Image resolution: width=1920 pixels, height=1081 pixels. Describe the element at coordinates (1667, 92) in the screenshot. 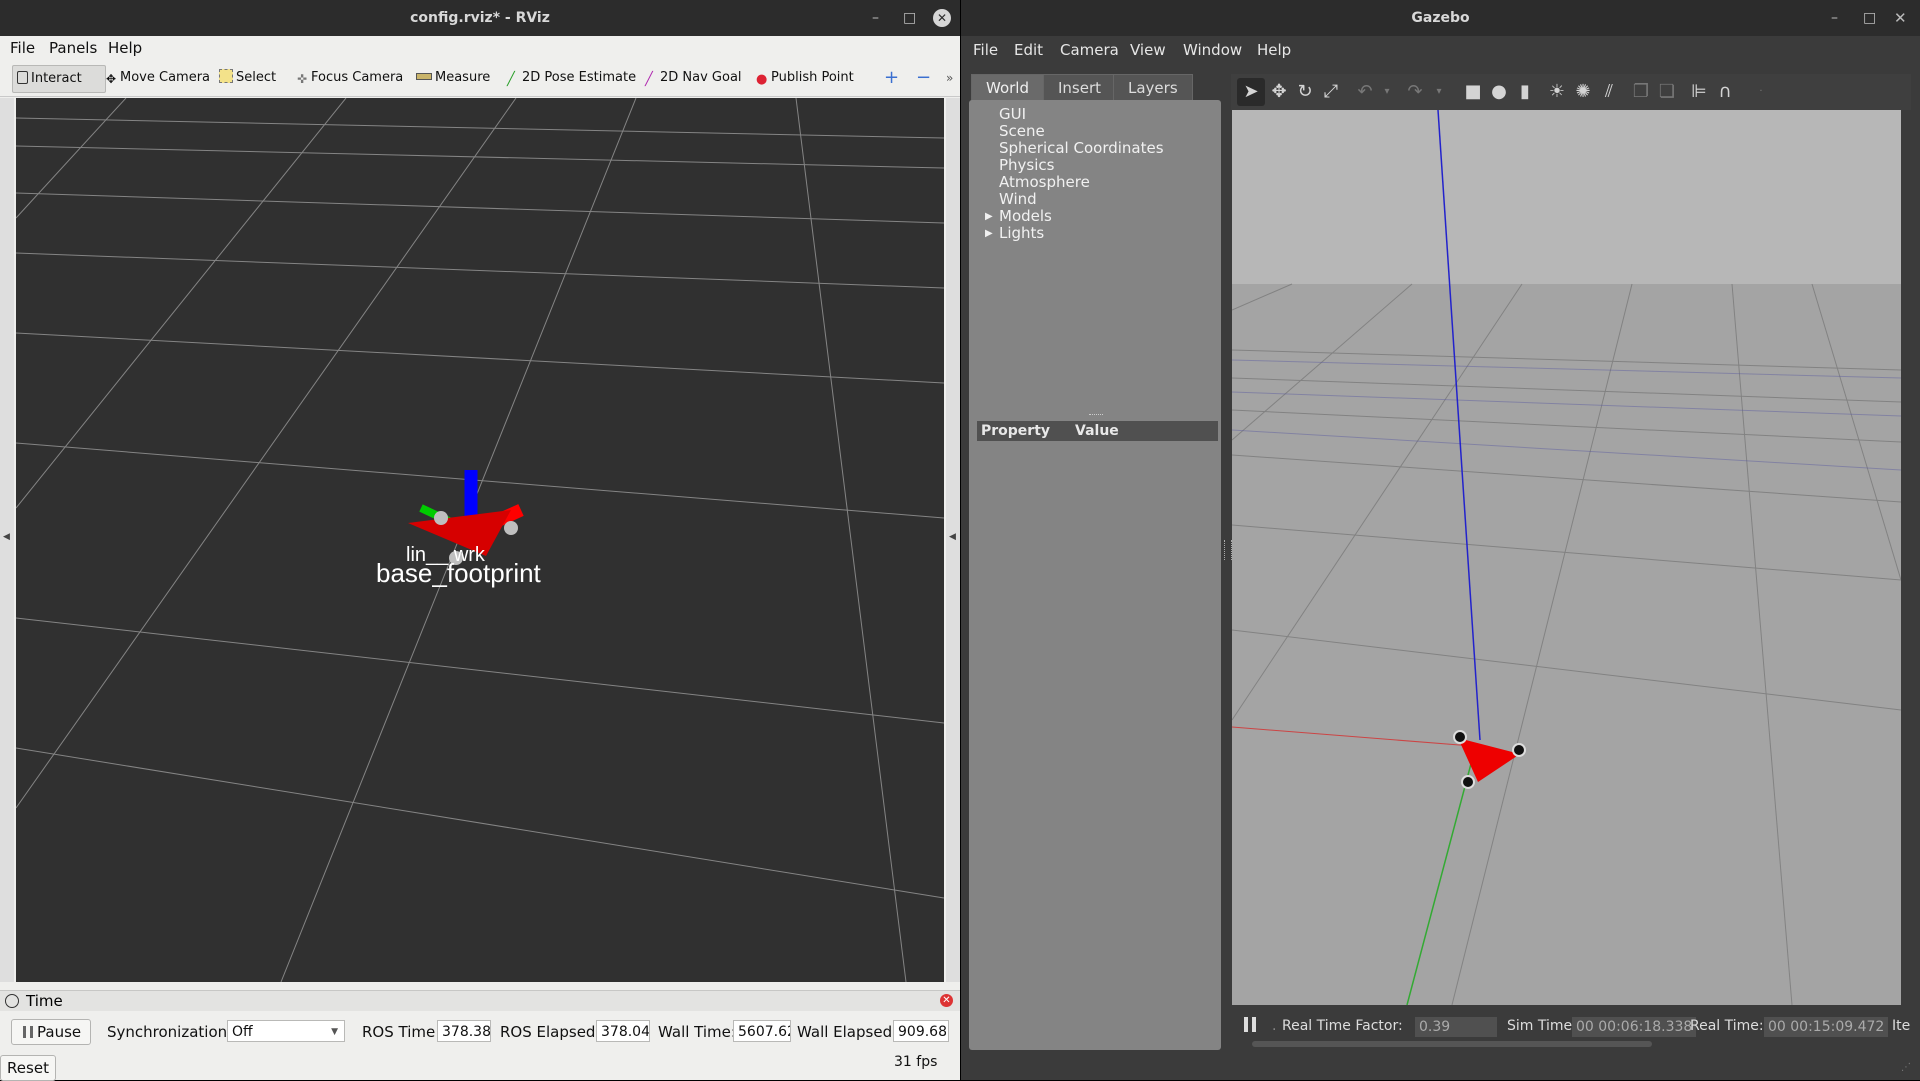

I see `paste-icon: ❏` at that location.